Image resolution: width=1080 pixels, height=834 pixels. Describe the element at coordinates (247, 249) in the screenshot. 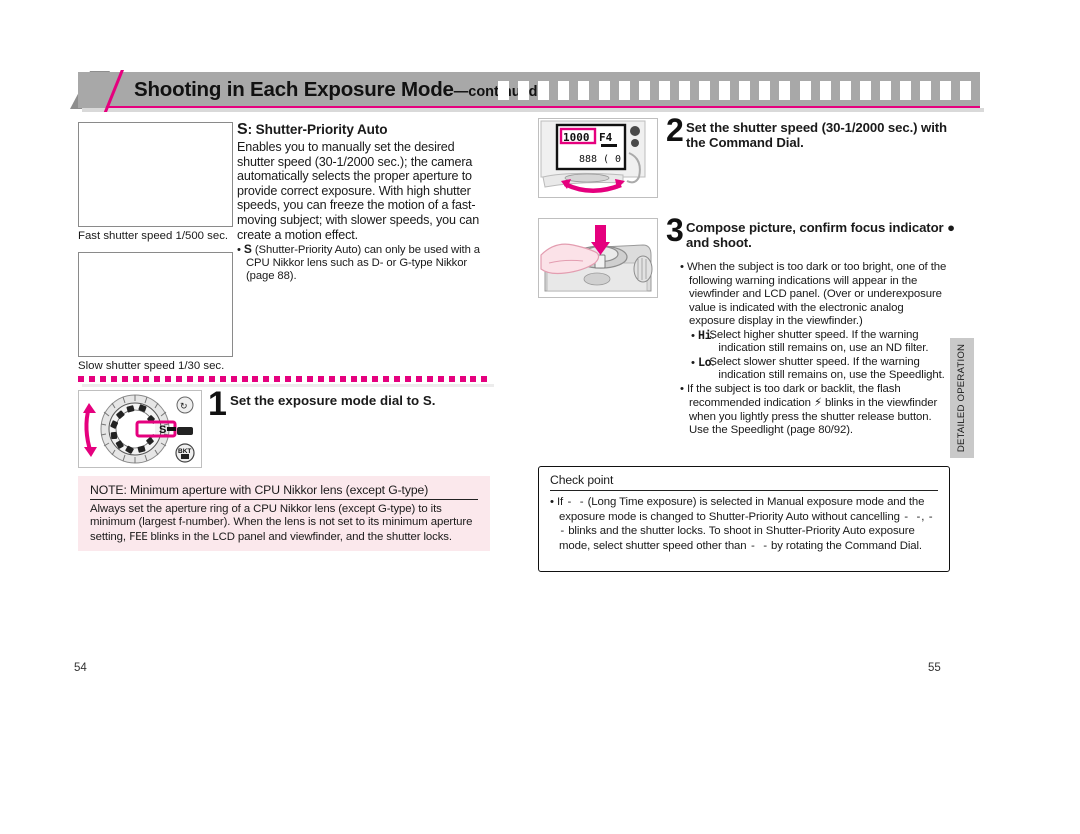

I see `section-bullet-mode: S` at that location.